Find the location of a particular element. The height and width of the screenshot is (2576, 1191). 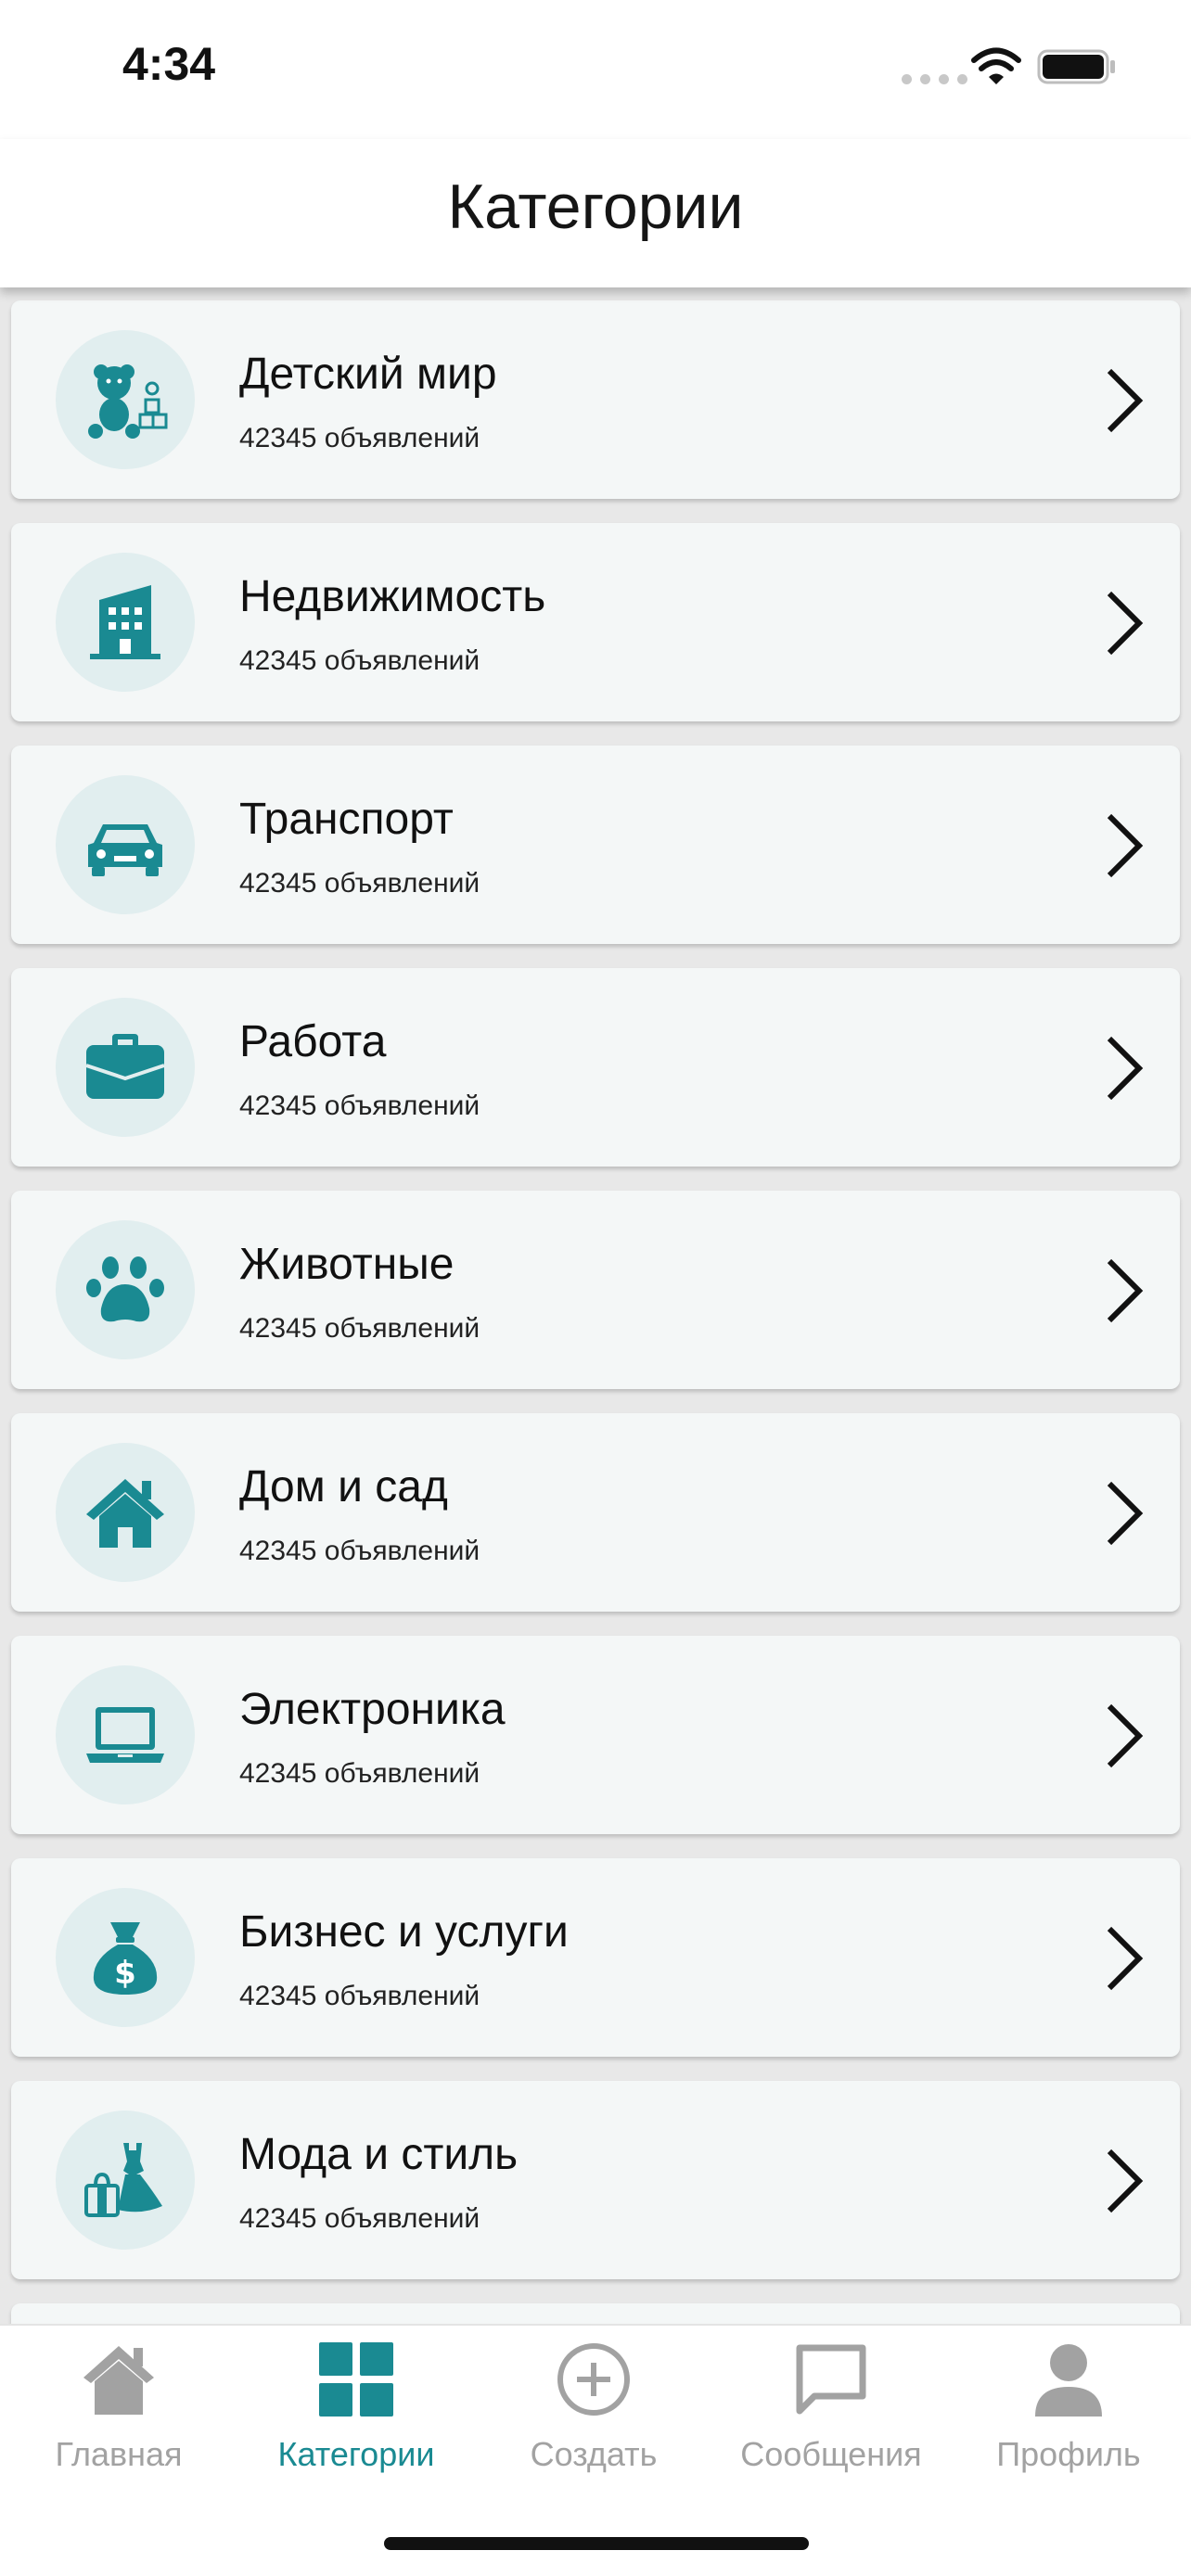

briefcase-icon is located at coordinates (125, 1066).